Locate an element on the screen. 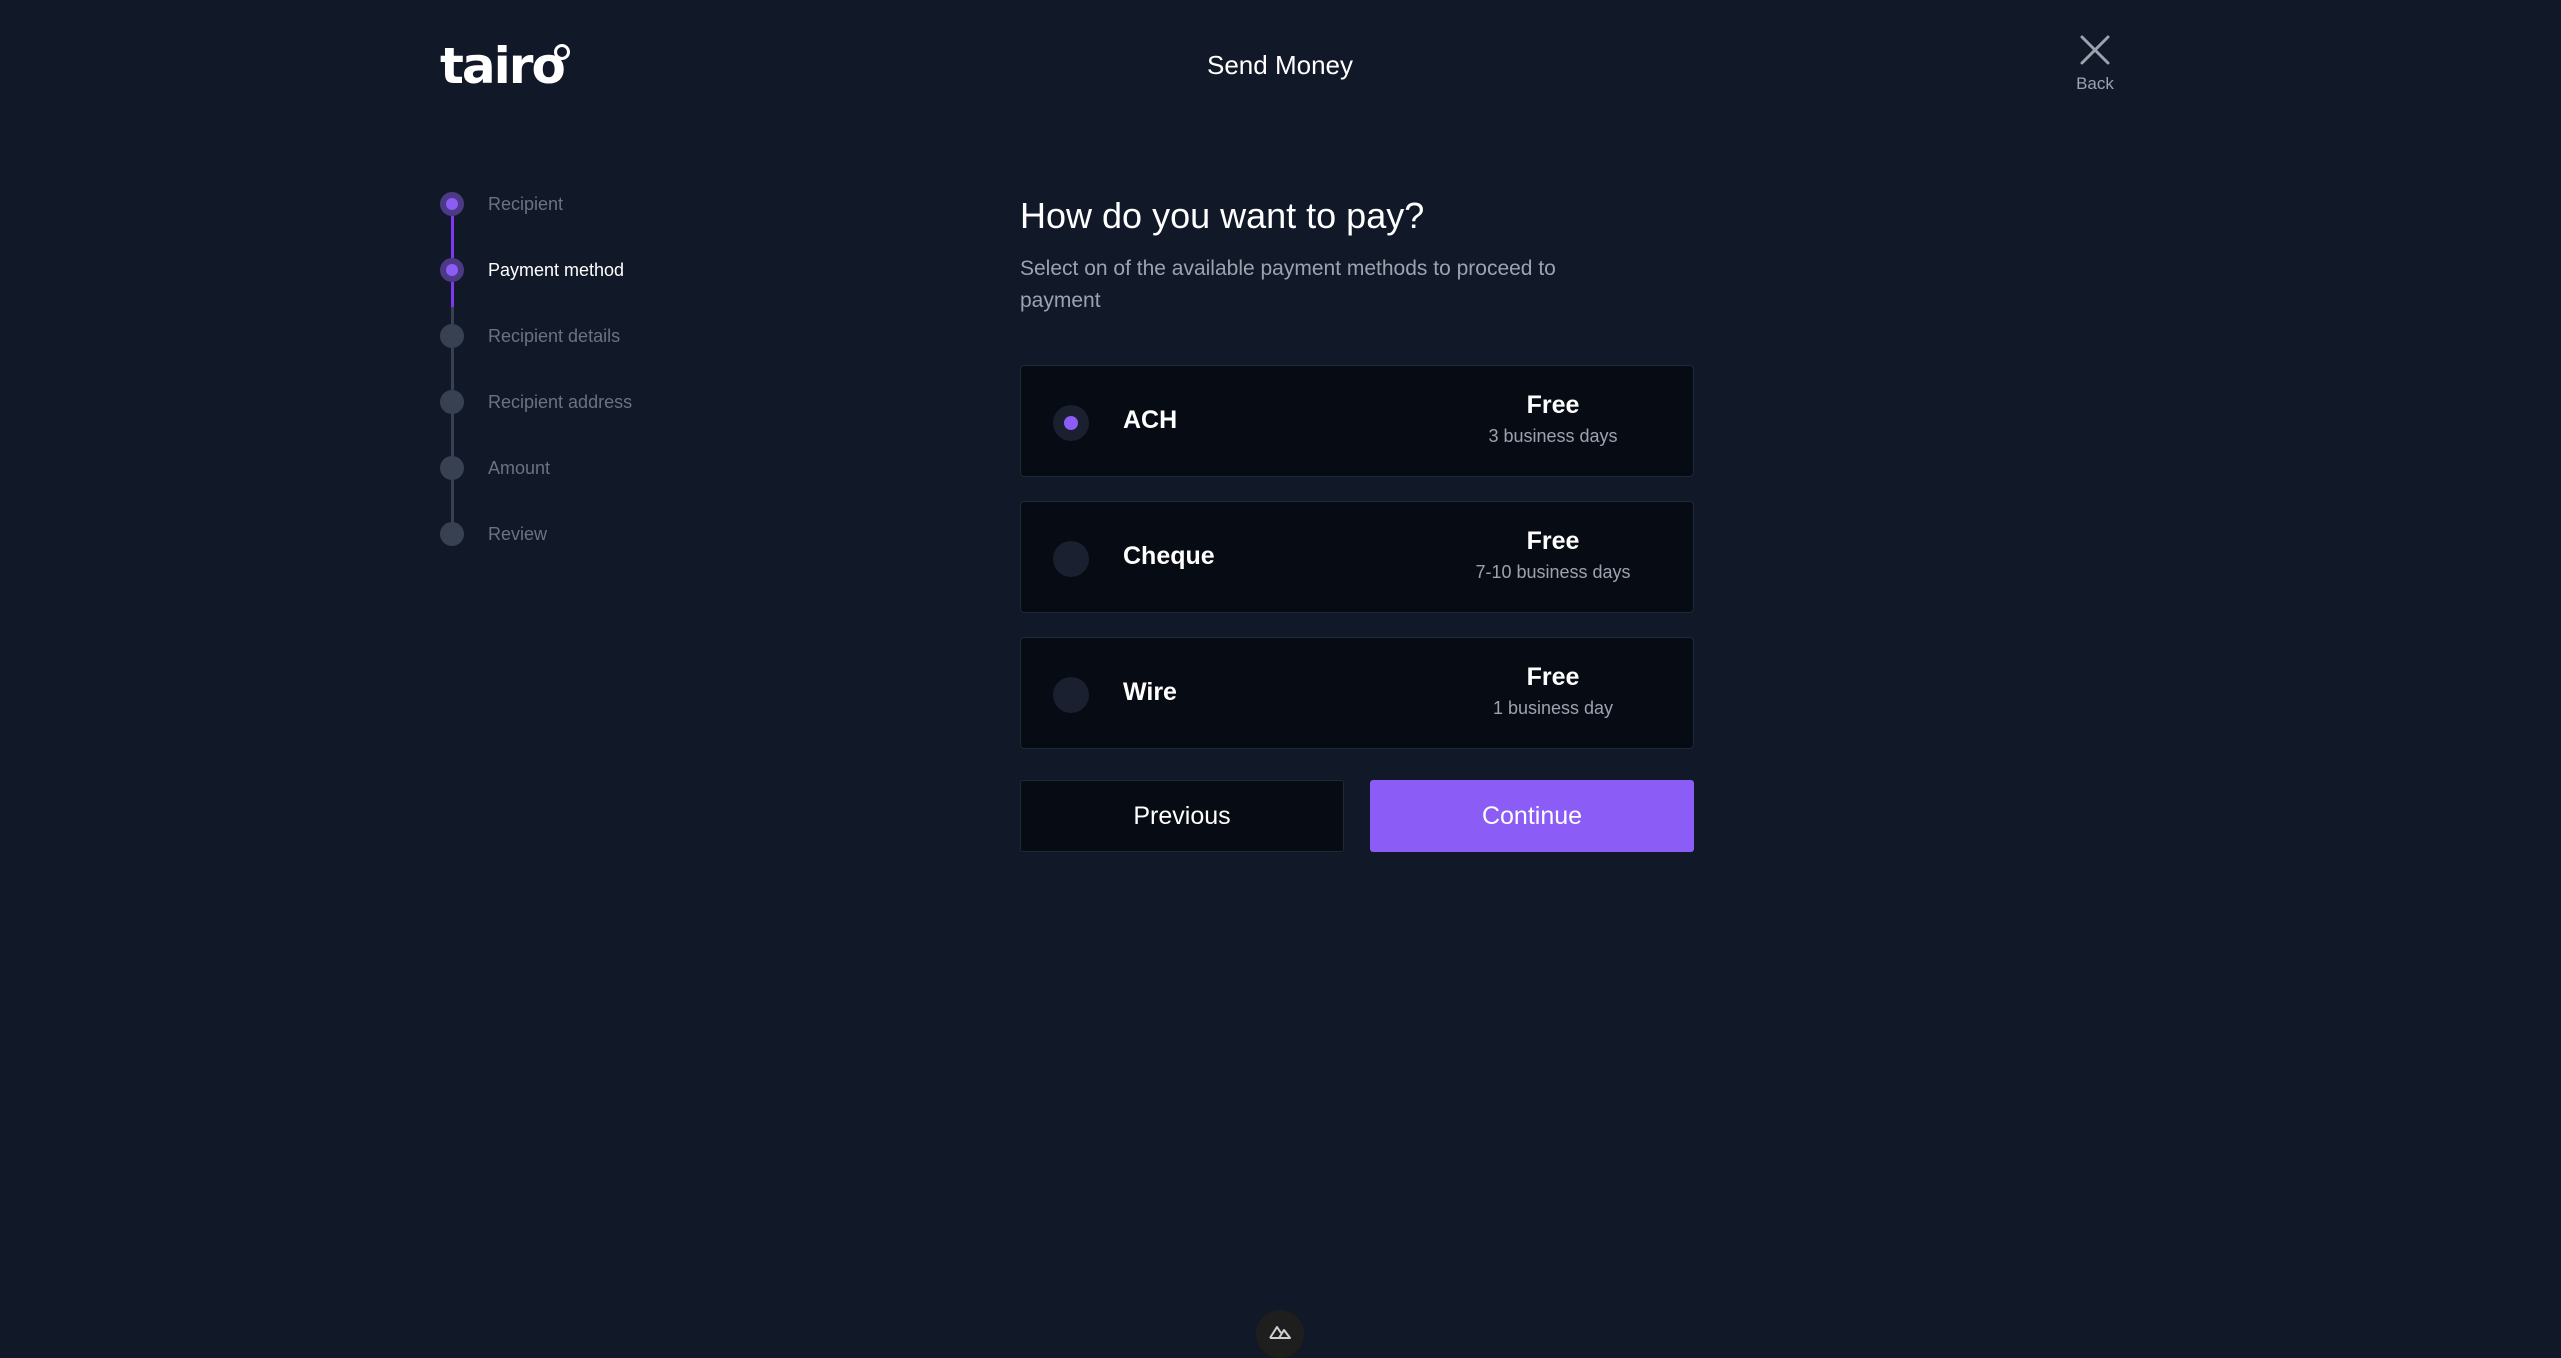 The image size is (2561, 1358). payment-option-cheque: Cheque Free 7-10 business days is located at coordinates (1357, 557).